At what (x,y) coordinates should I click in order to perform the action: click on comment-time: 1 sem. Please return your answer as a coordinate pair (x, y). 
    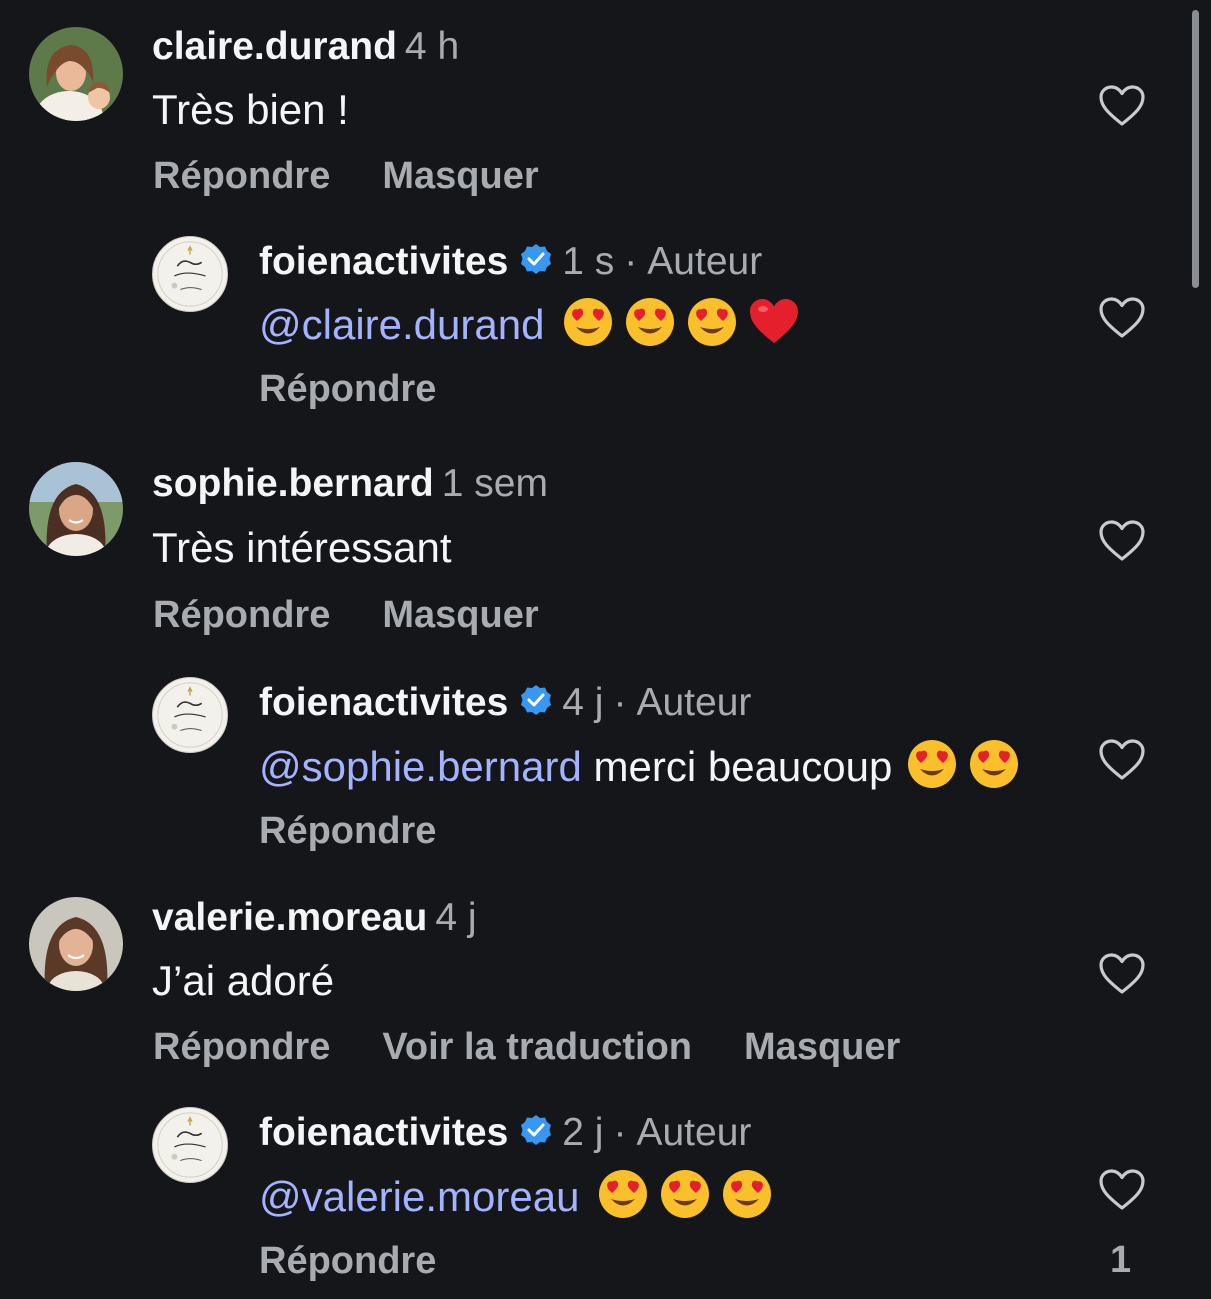
    Looking at the image, I should click on (494, 483).